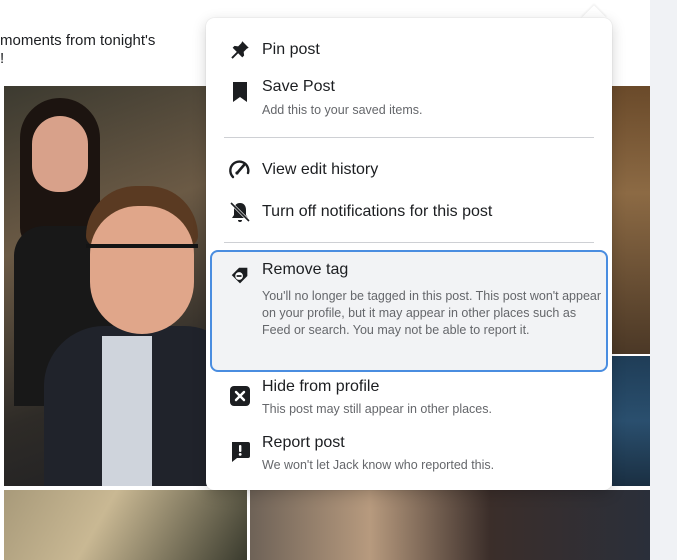  I want to click on photo-person2-glasses, so click(142, 257).